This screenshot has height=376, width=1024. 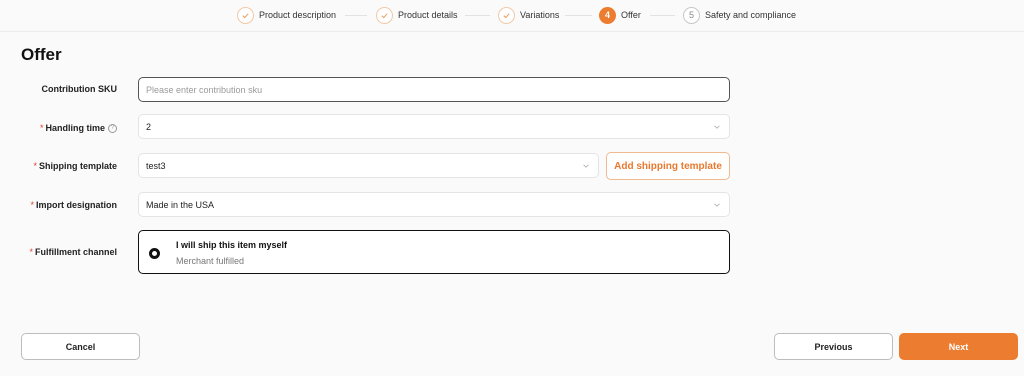 I want to click on shipping-template-label: * Shipping template, so click(x=75, y=166).